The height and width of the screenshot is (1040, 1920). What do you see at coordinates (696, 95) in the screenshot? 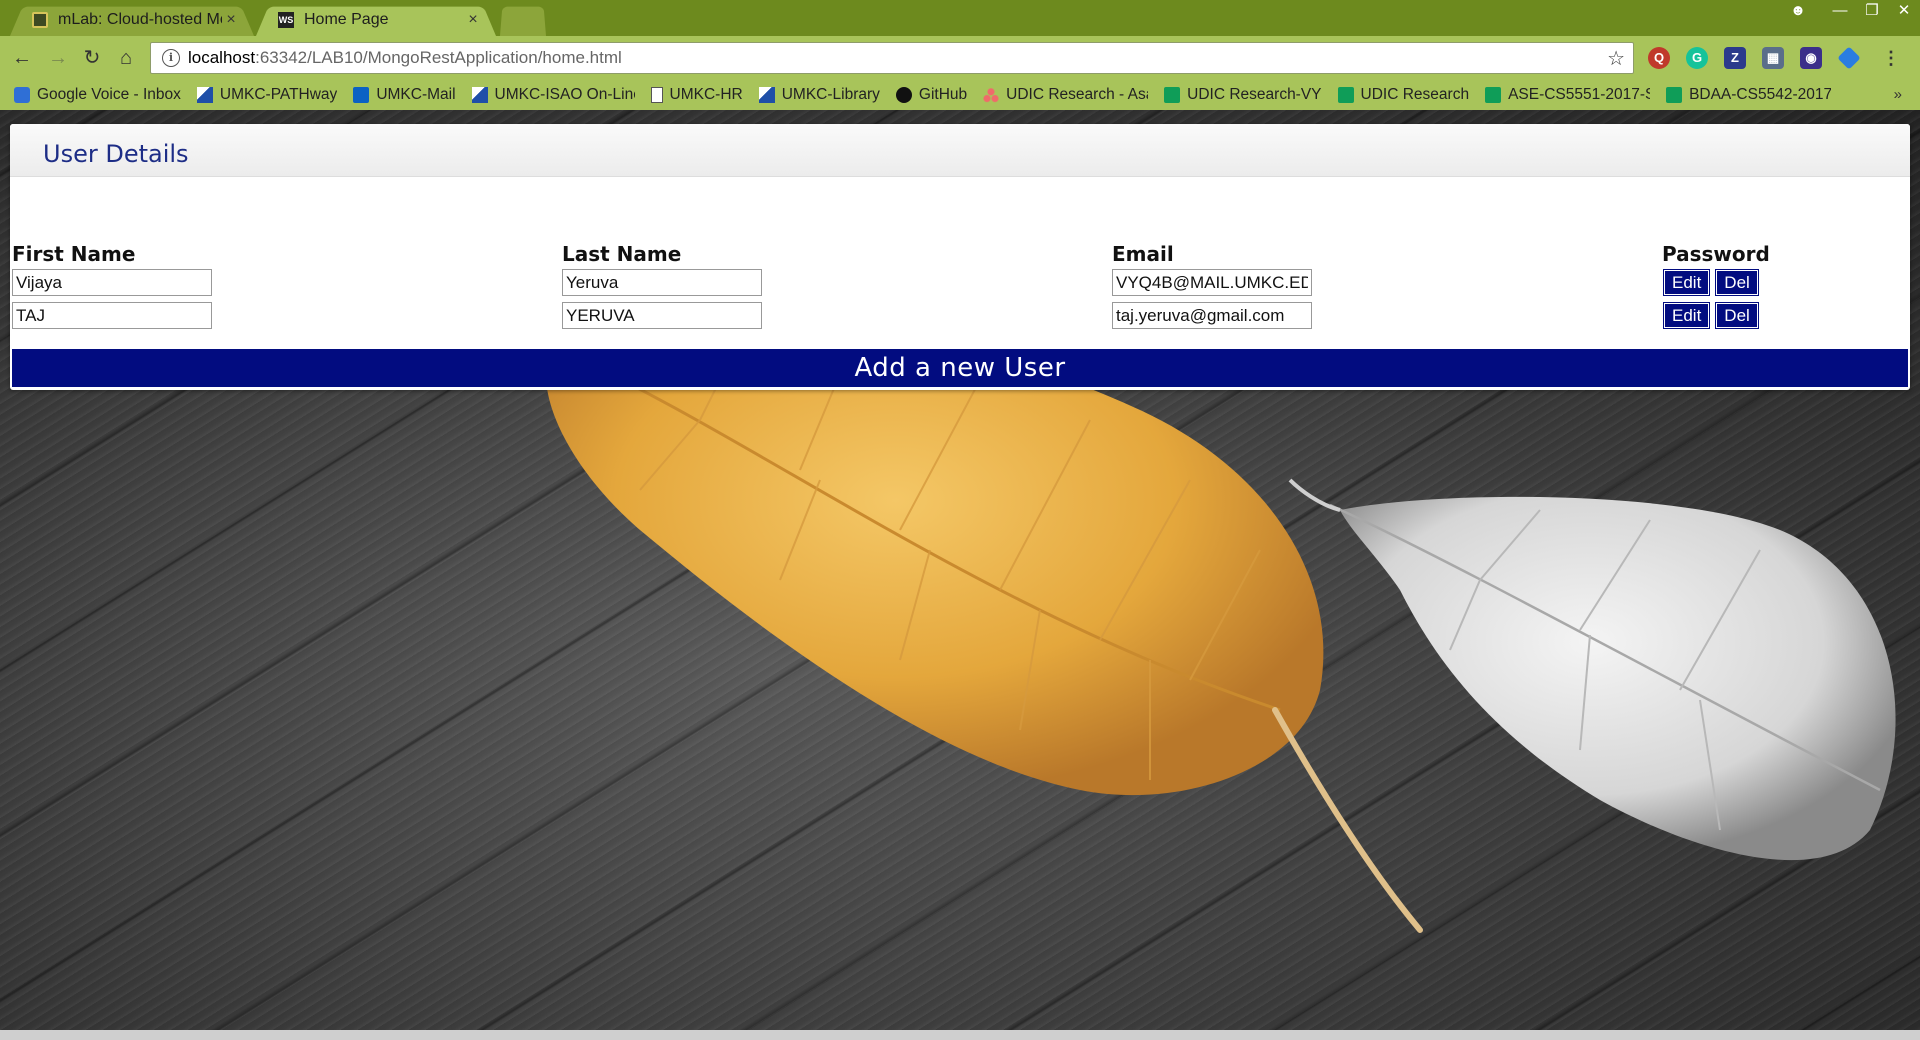
I see `bookmark-umkc-hr: UMKC-HR` at bounding box center [696, 95].